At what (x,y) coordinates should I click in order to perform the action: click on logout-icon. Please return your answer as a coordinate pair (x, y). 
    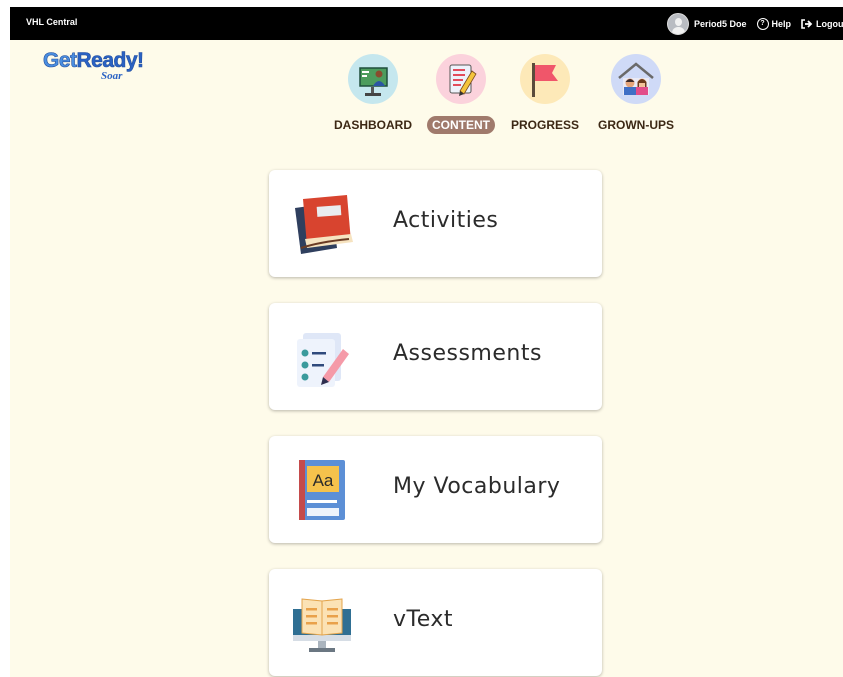
    Looking at the image, I should click on (807, 23).